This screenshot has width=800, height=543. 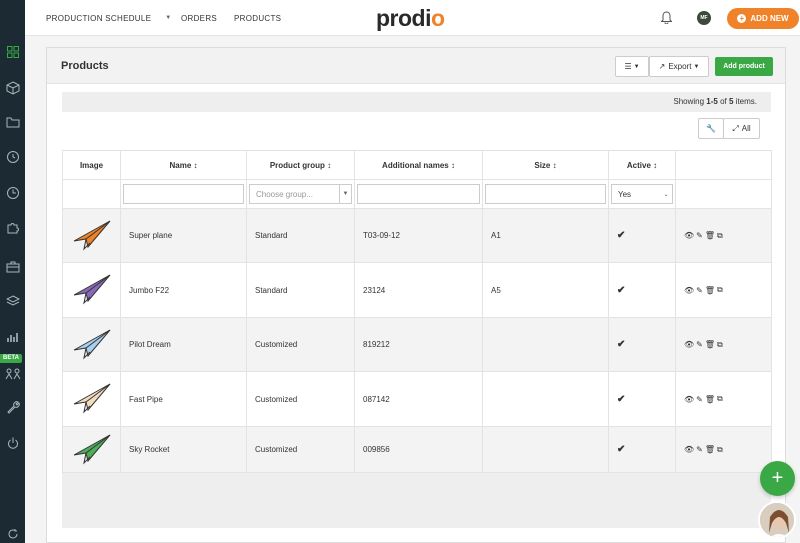 What do you see at coordinates (300, 165) in the screenshot?
I see `col-product-group: Product group ↕` at bounding box center [300, 165].